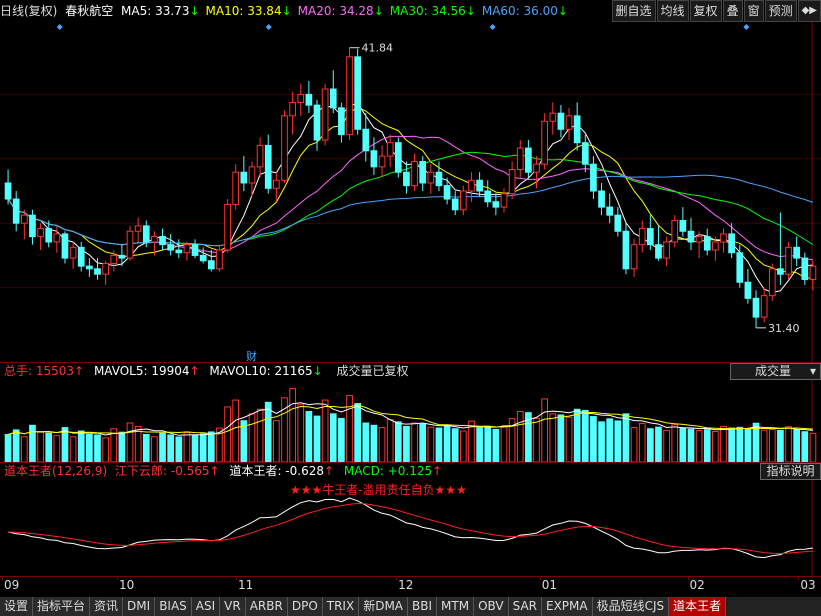 This screenshot has height=616, width=821. I want to click on toolbar-button: 复权, so click(705, 11).